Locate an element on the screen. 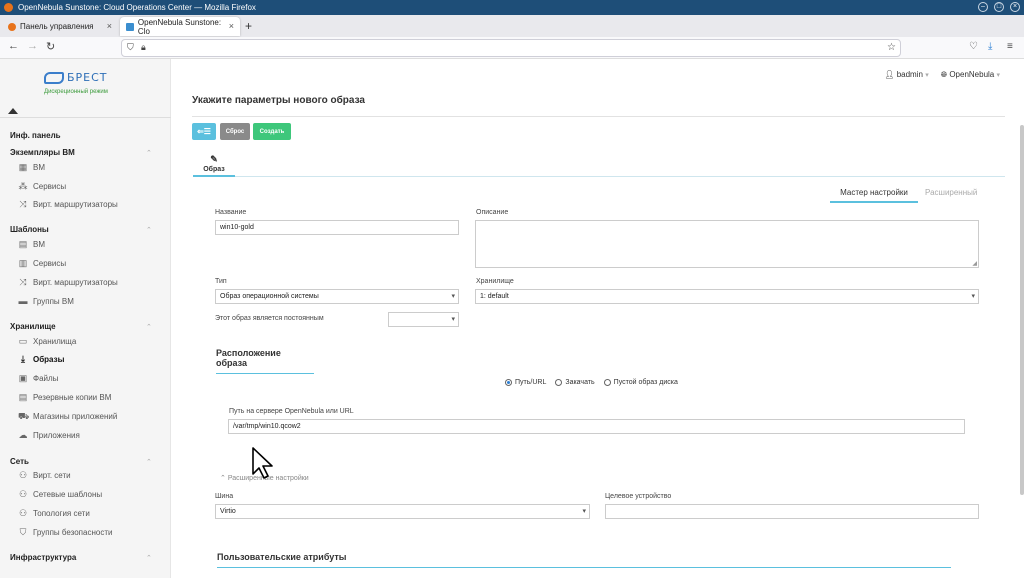 This screenshot has width=1024, height=578. sidebar-item-label: Сетевые шаблоны is located at coordinates (68, 494).